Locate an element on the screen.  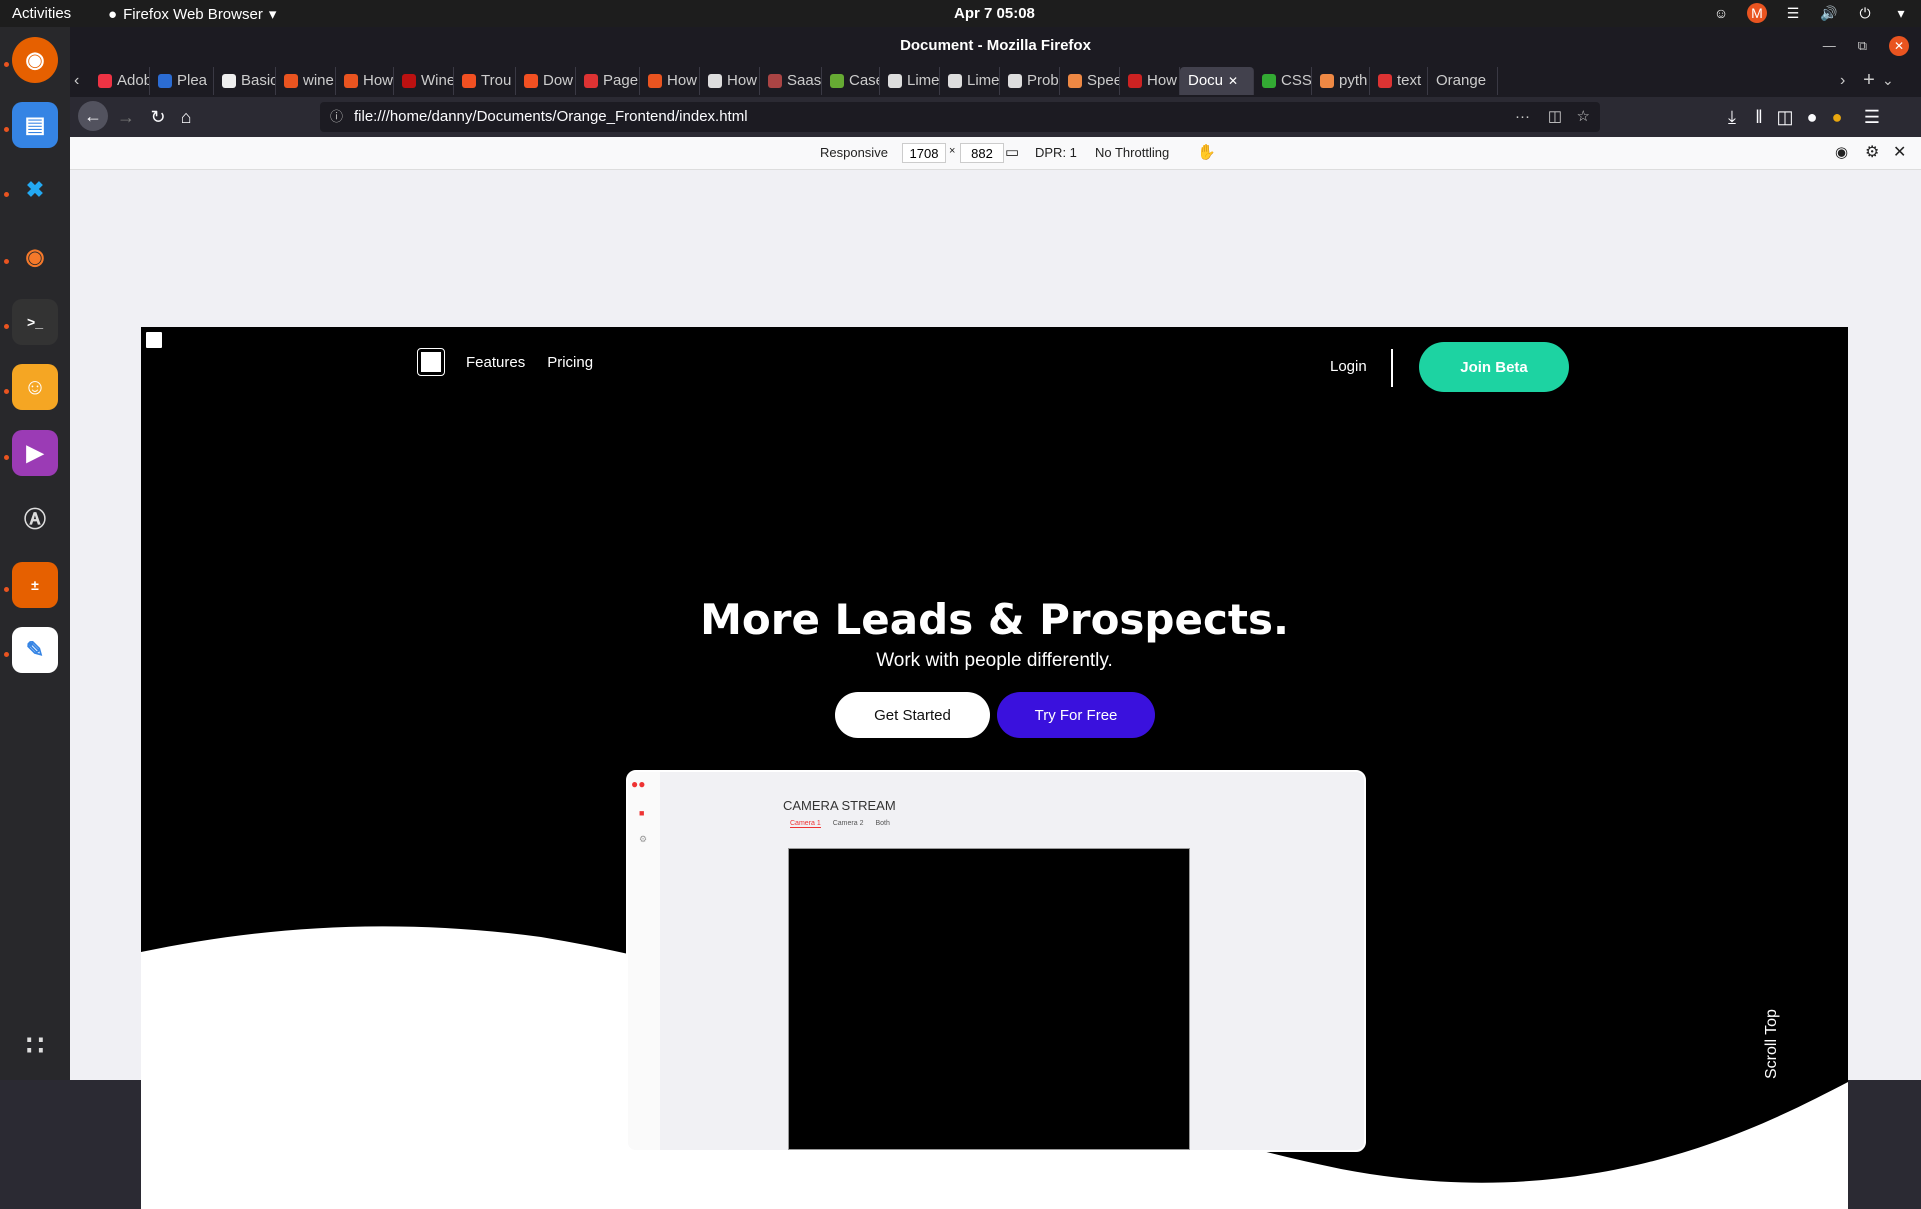
vscode-icon: ✖ is located at coordinates (35, 190).